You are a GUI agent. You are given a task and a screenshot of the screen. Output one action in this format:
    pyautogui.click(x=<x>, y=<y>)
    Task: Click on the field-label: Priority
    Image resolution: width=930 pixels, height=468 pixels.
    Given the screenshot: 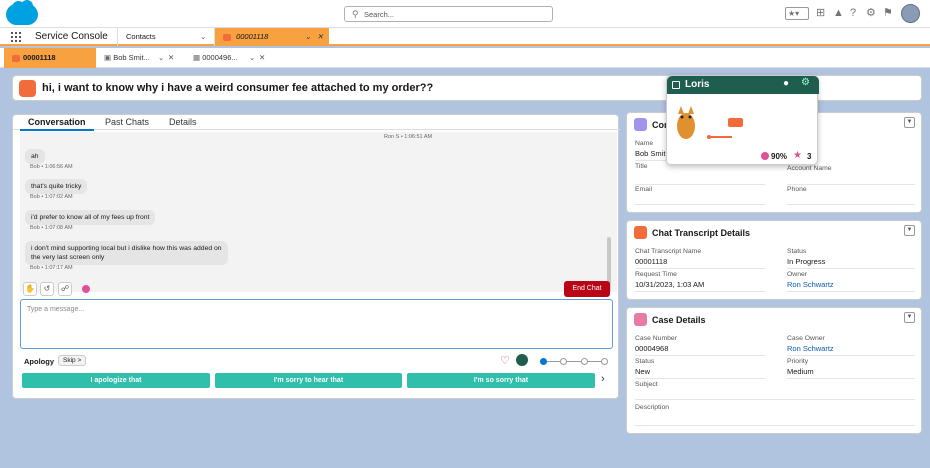 What is the action you would take?
    pyautogui.click(x=798, y=361)
    